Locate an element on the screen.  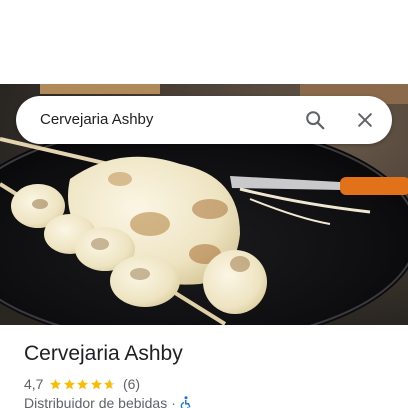
place-title: Cervejaria Ashby is located at coordinates (103, 353).